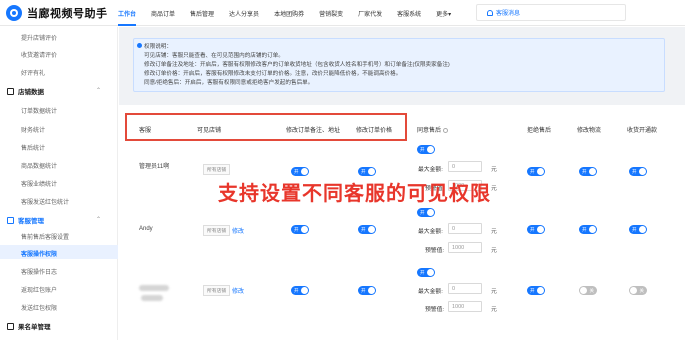  I want to click on column-header-edit-logistics: 修改物流, so click(589, 131).